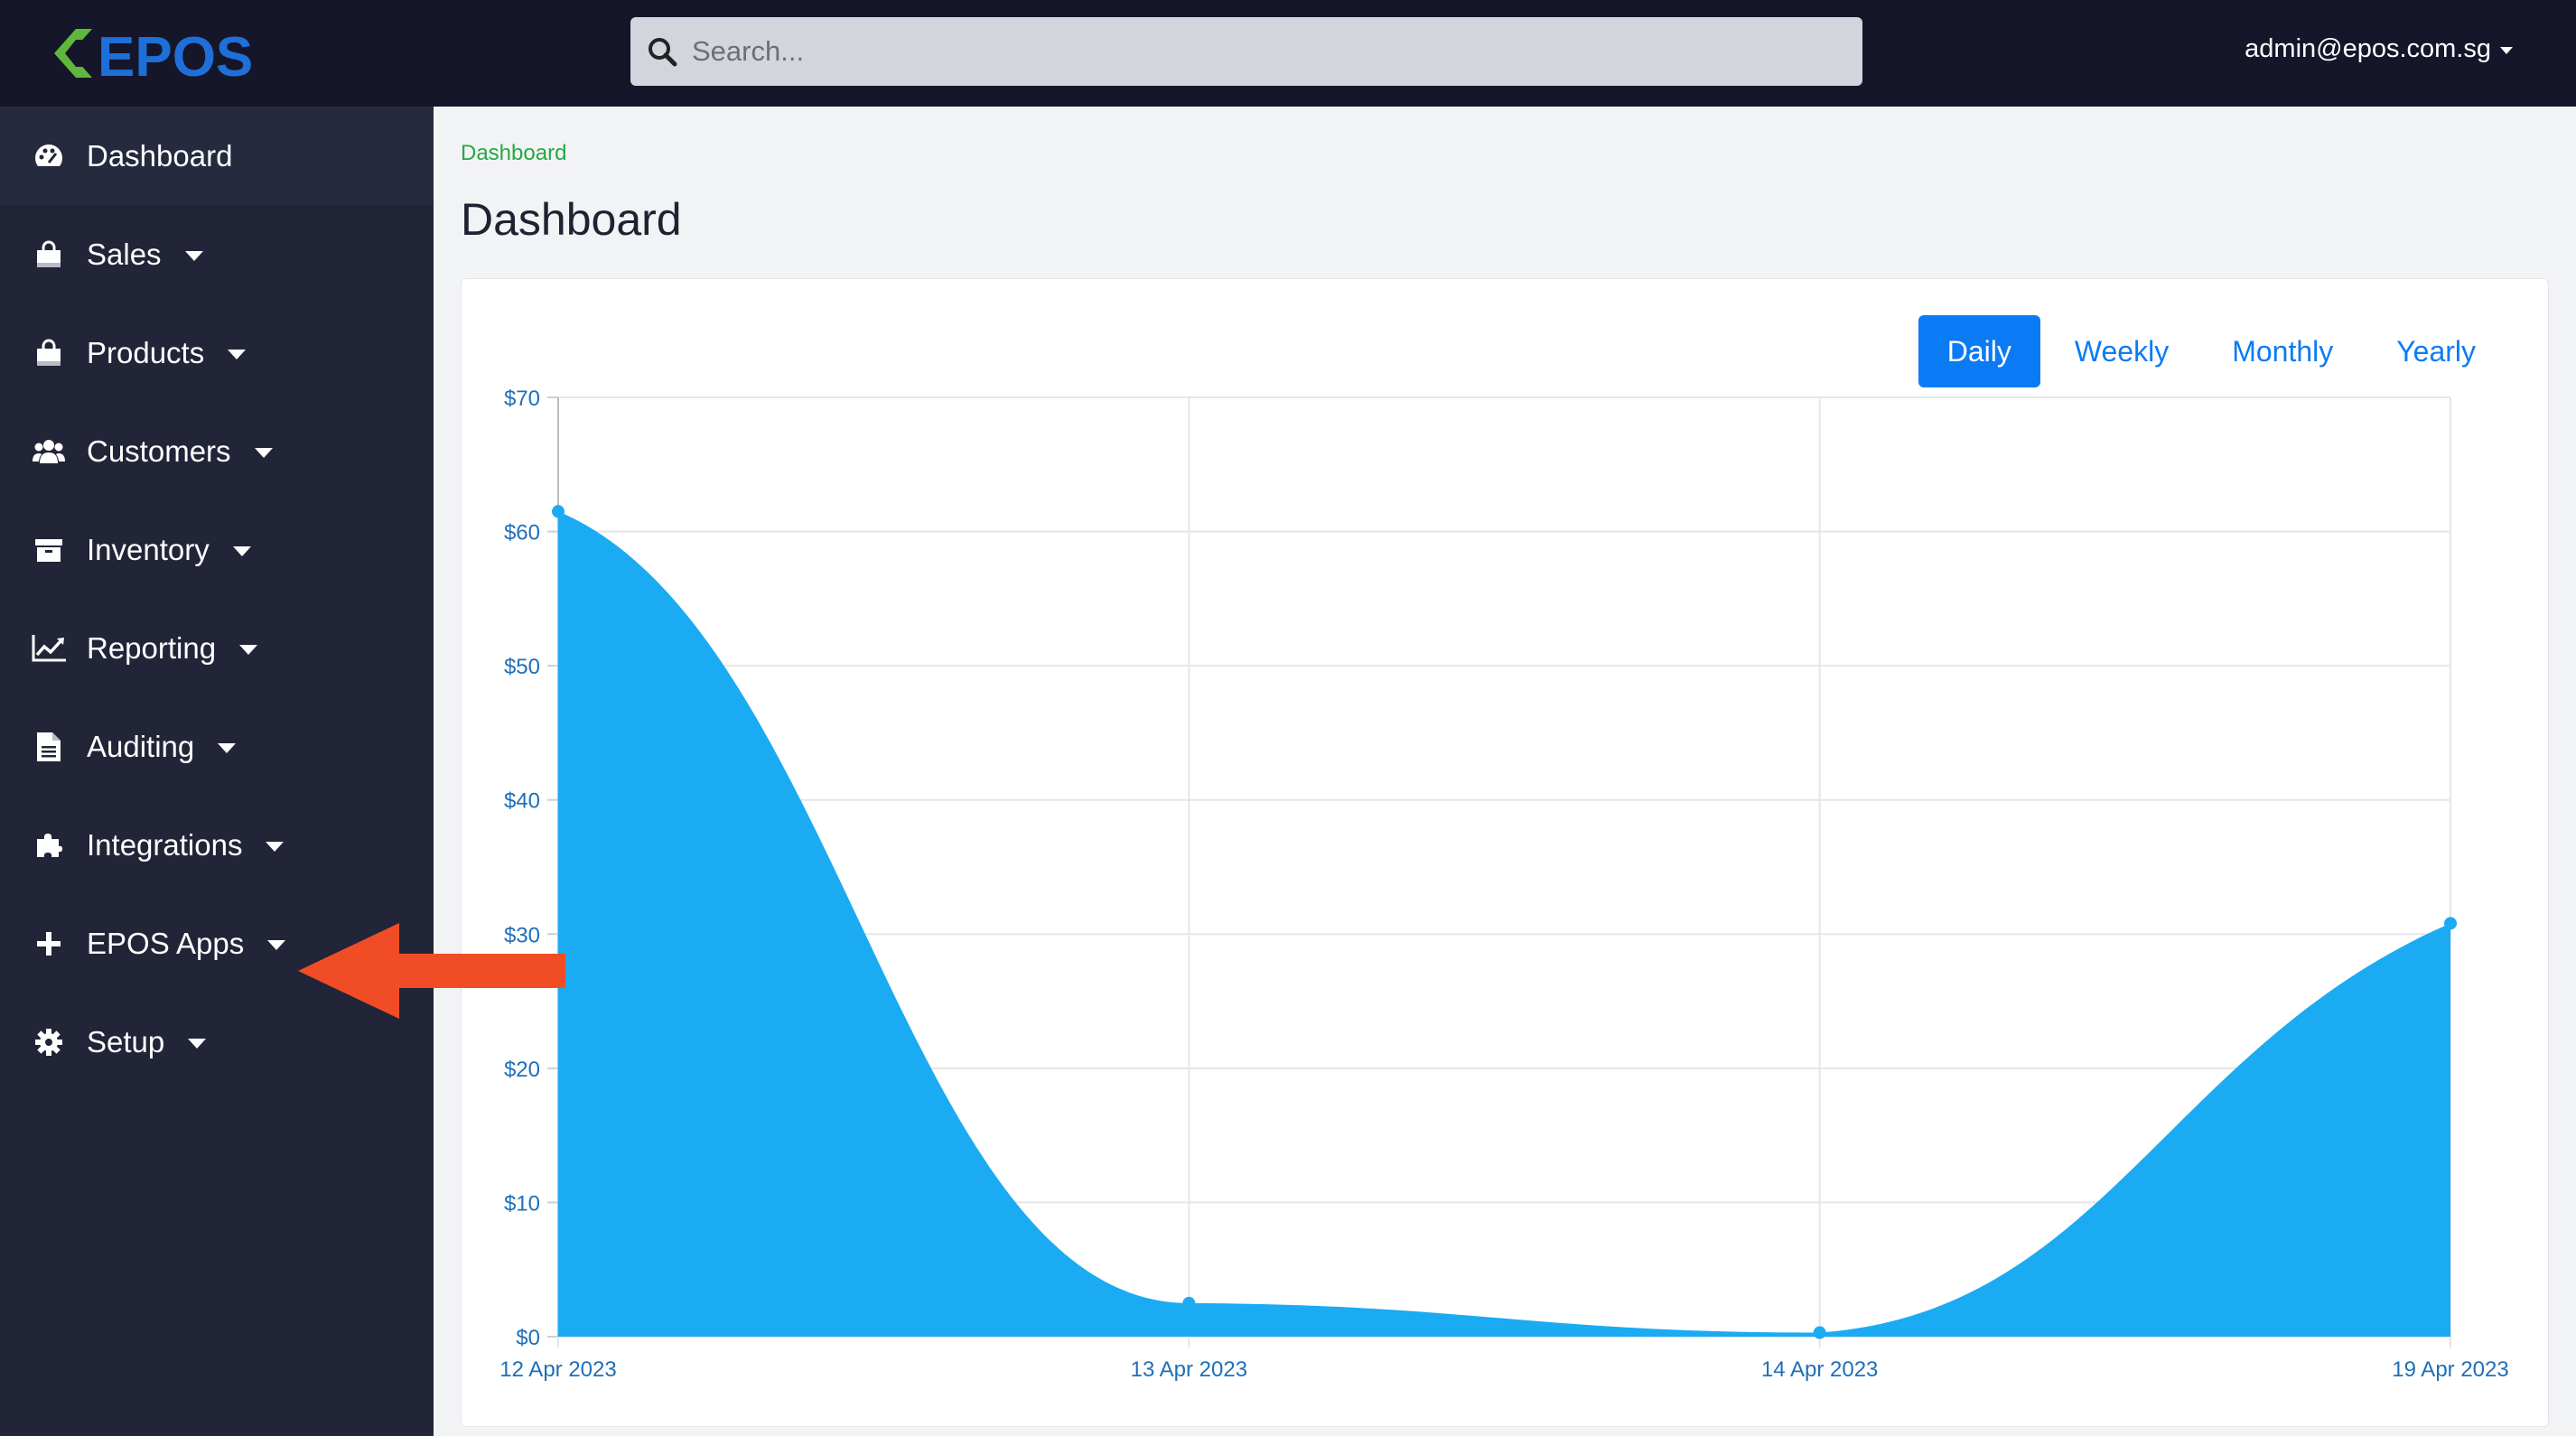 This screenshot has width=2576, height=1436. What do you see at coordinates (1254, 51) in the screenshot?
I see `search-input` at bounding box center [1254, 51].